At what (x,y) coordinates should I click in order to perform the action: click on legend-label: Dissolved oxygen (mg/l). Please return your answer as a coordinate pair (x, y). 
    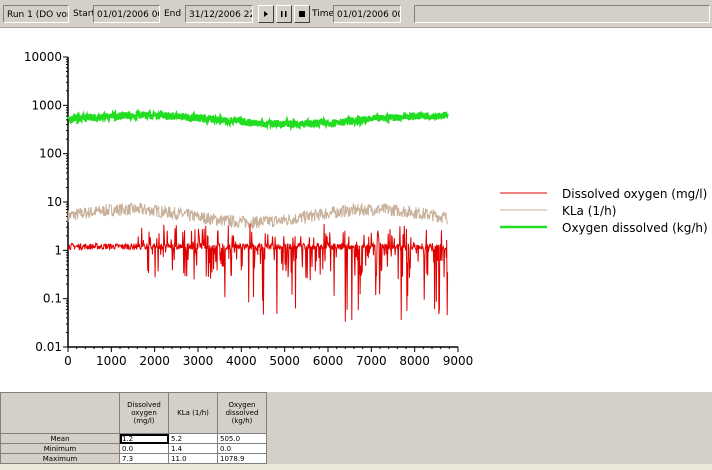
    Looking at the image, I should click on (634, 194).